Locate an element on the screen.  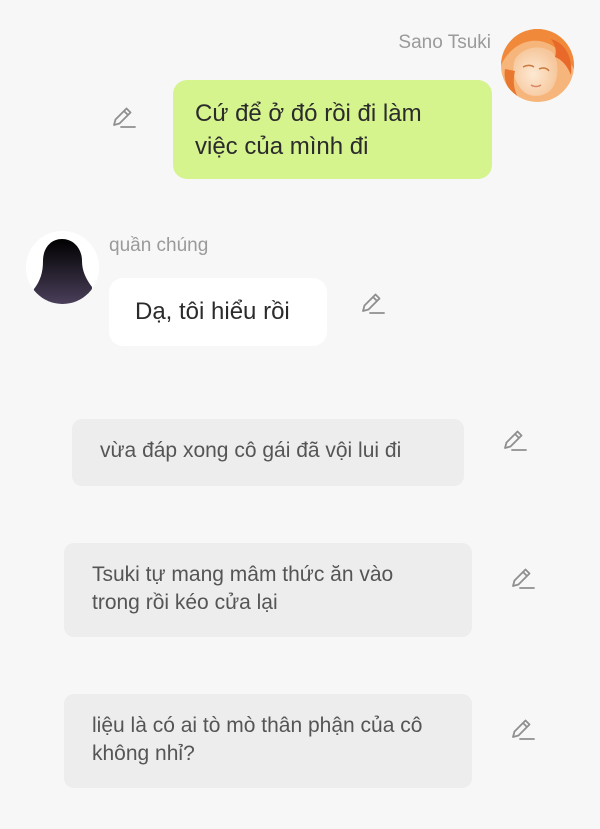
narration-text-1: vừa đáp xong cô gái đã vội lui đi is located at coordinates (251, 450).